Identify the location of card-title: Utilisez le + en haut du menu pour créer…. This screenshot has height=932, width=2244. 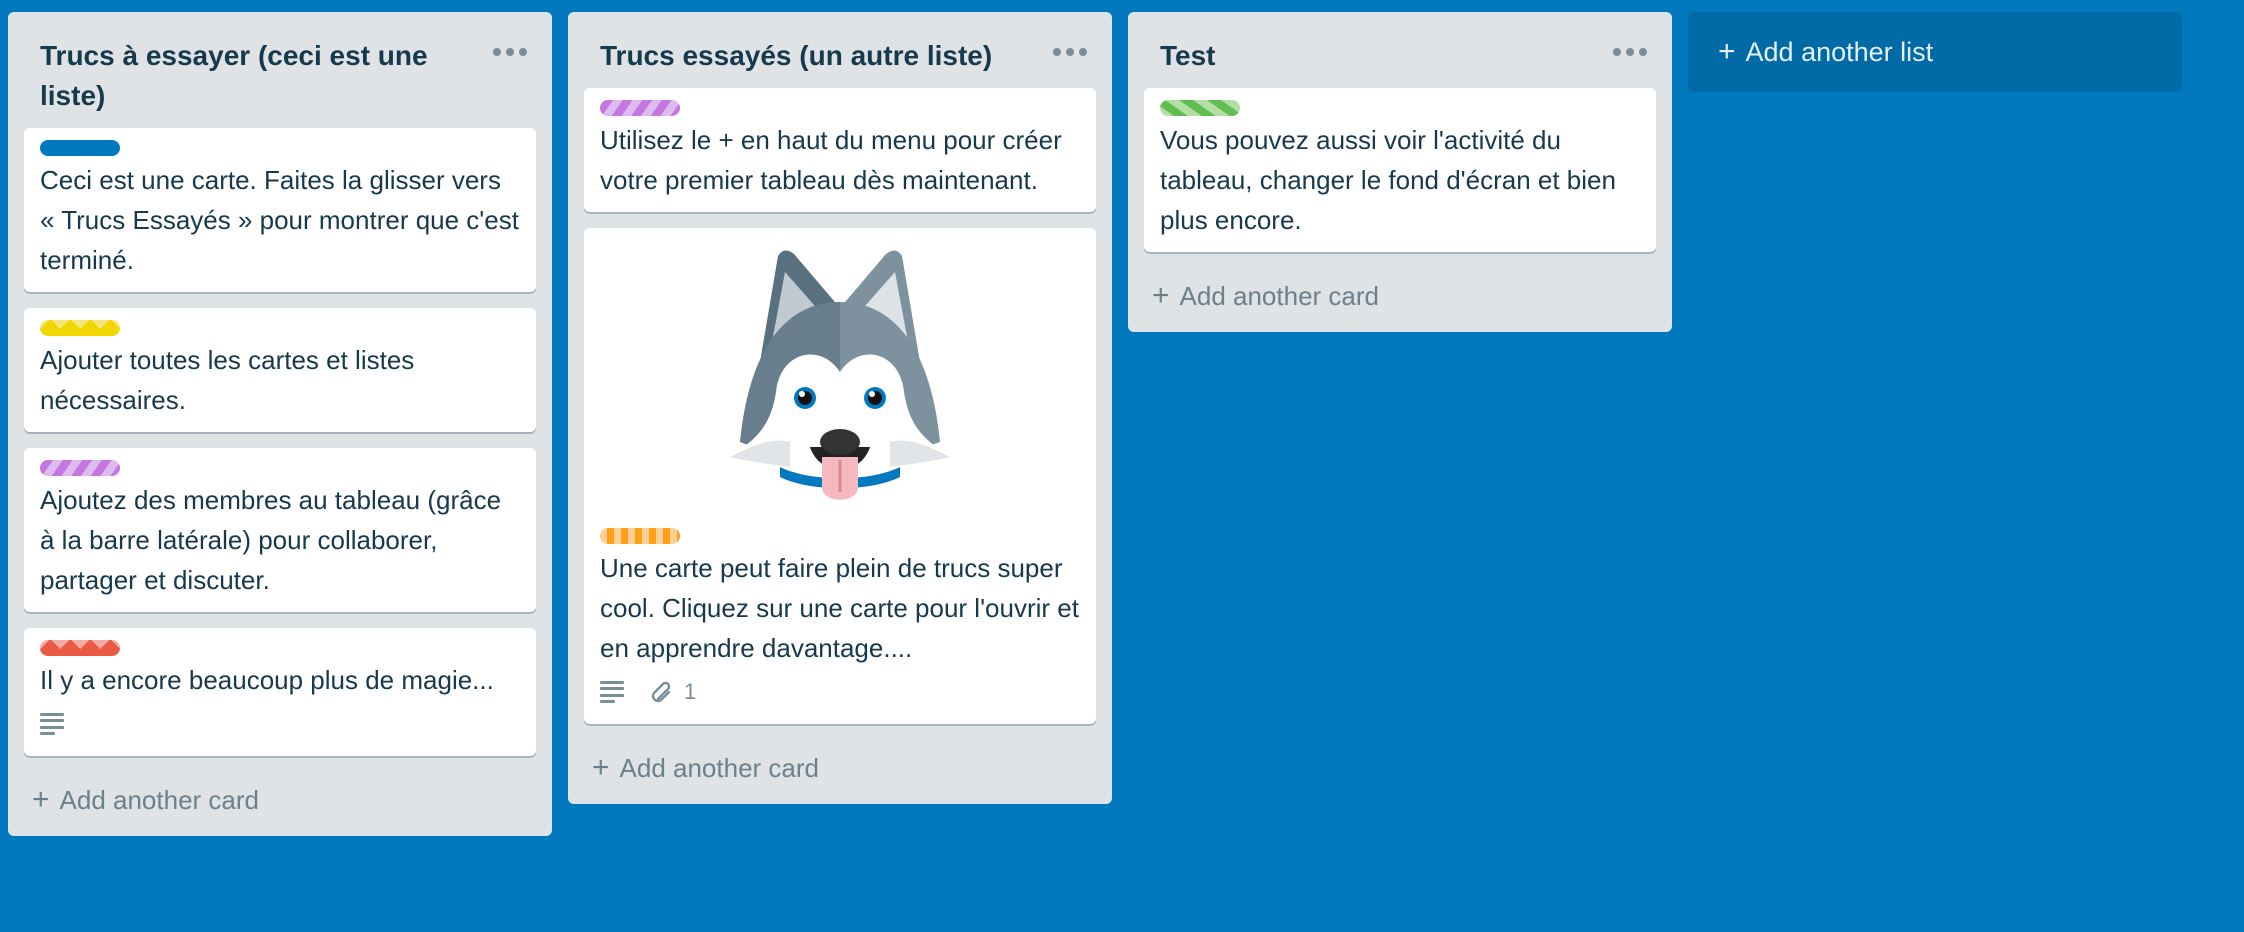
(831, 160).